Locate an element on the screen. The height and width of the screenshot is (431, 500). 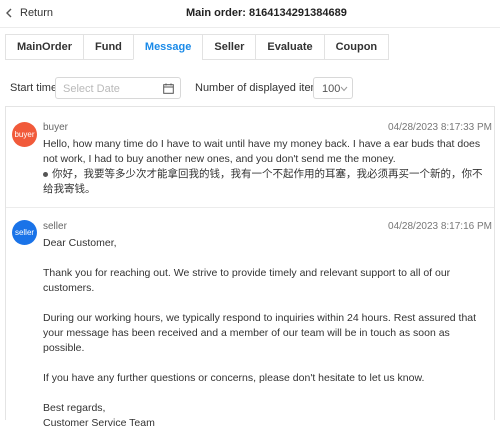
items-count-select: 100 is located at coordinates (333, 88).